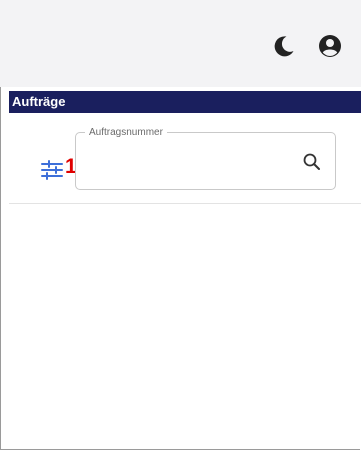 Image resolution: width=361 pixels, height=450 pixels. Describe the element at coordinates (185, 102) in the screenshot. I see `section-header: Aufträge` at that location.